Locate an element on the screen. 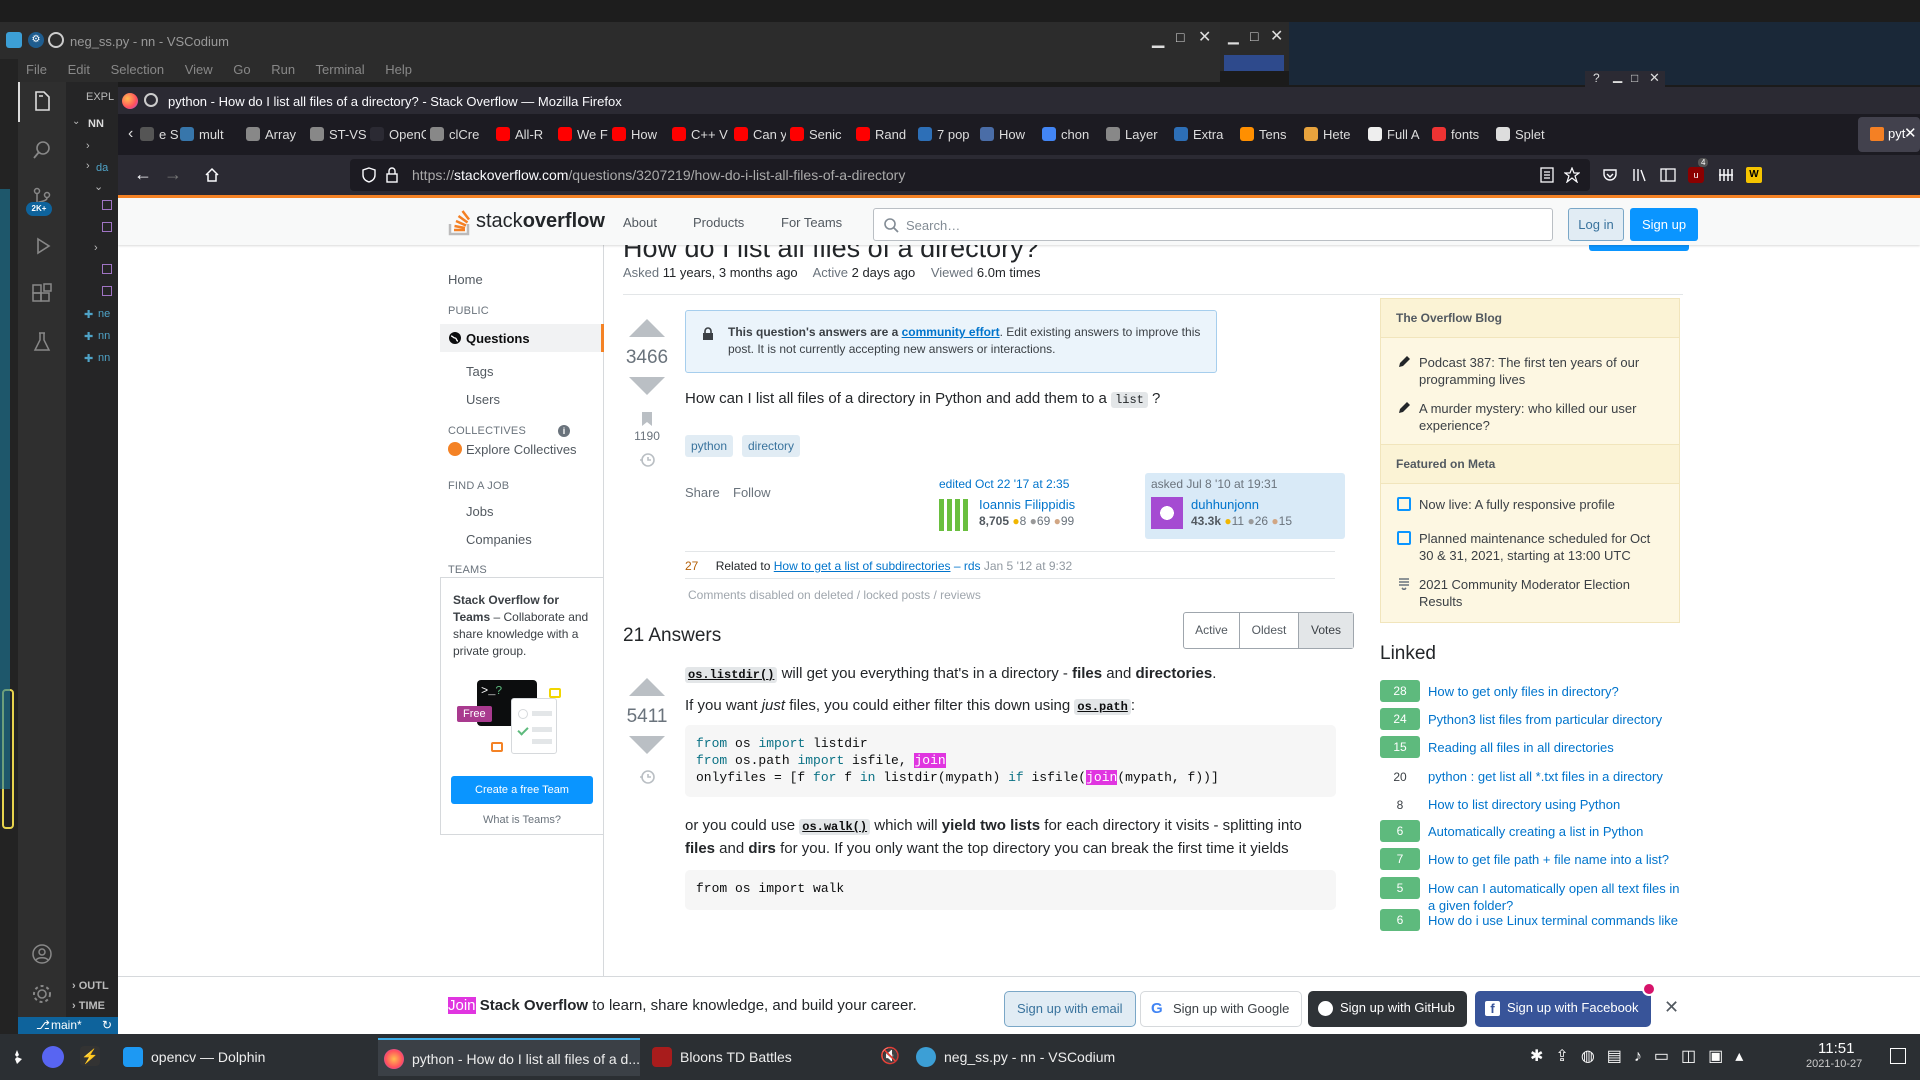 The height and width of the screenshot is (1080, 1920). tab: mult is located at coordinates (210, 134).